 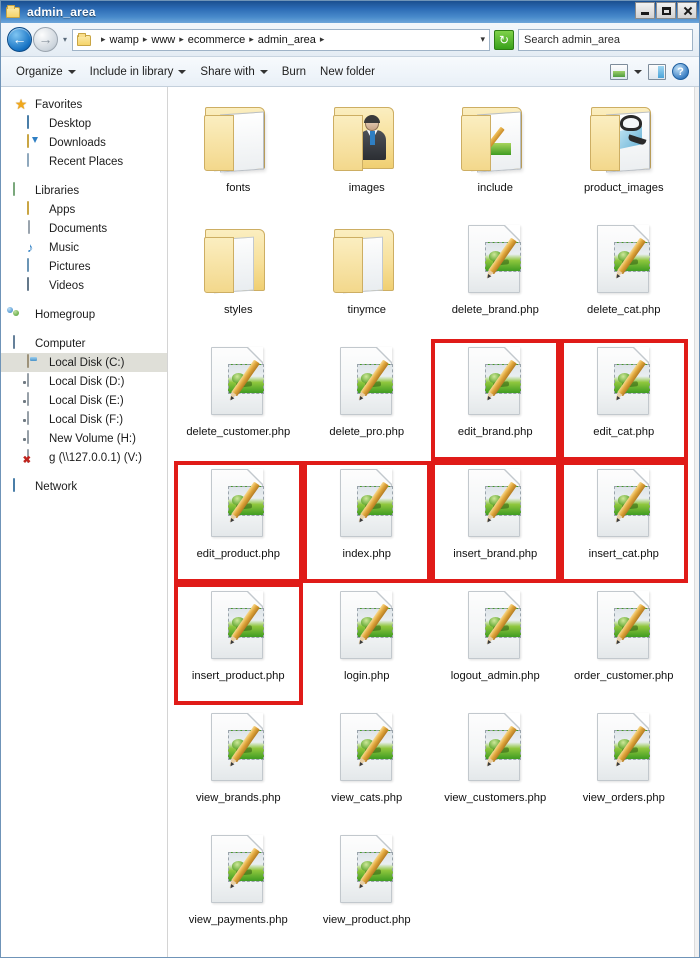 I want to click on folder-item: product_images, so click(x=624, y=156).